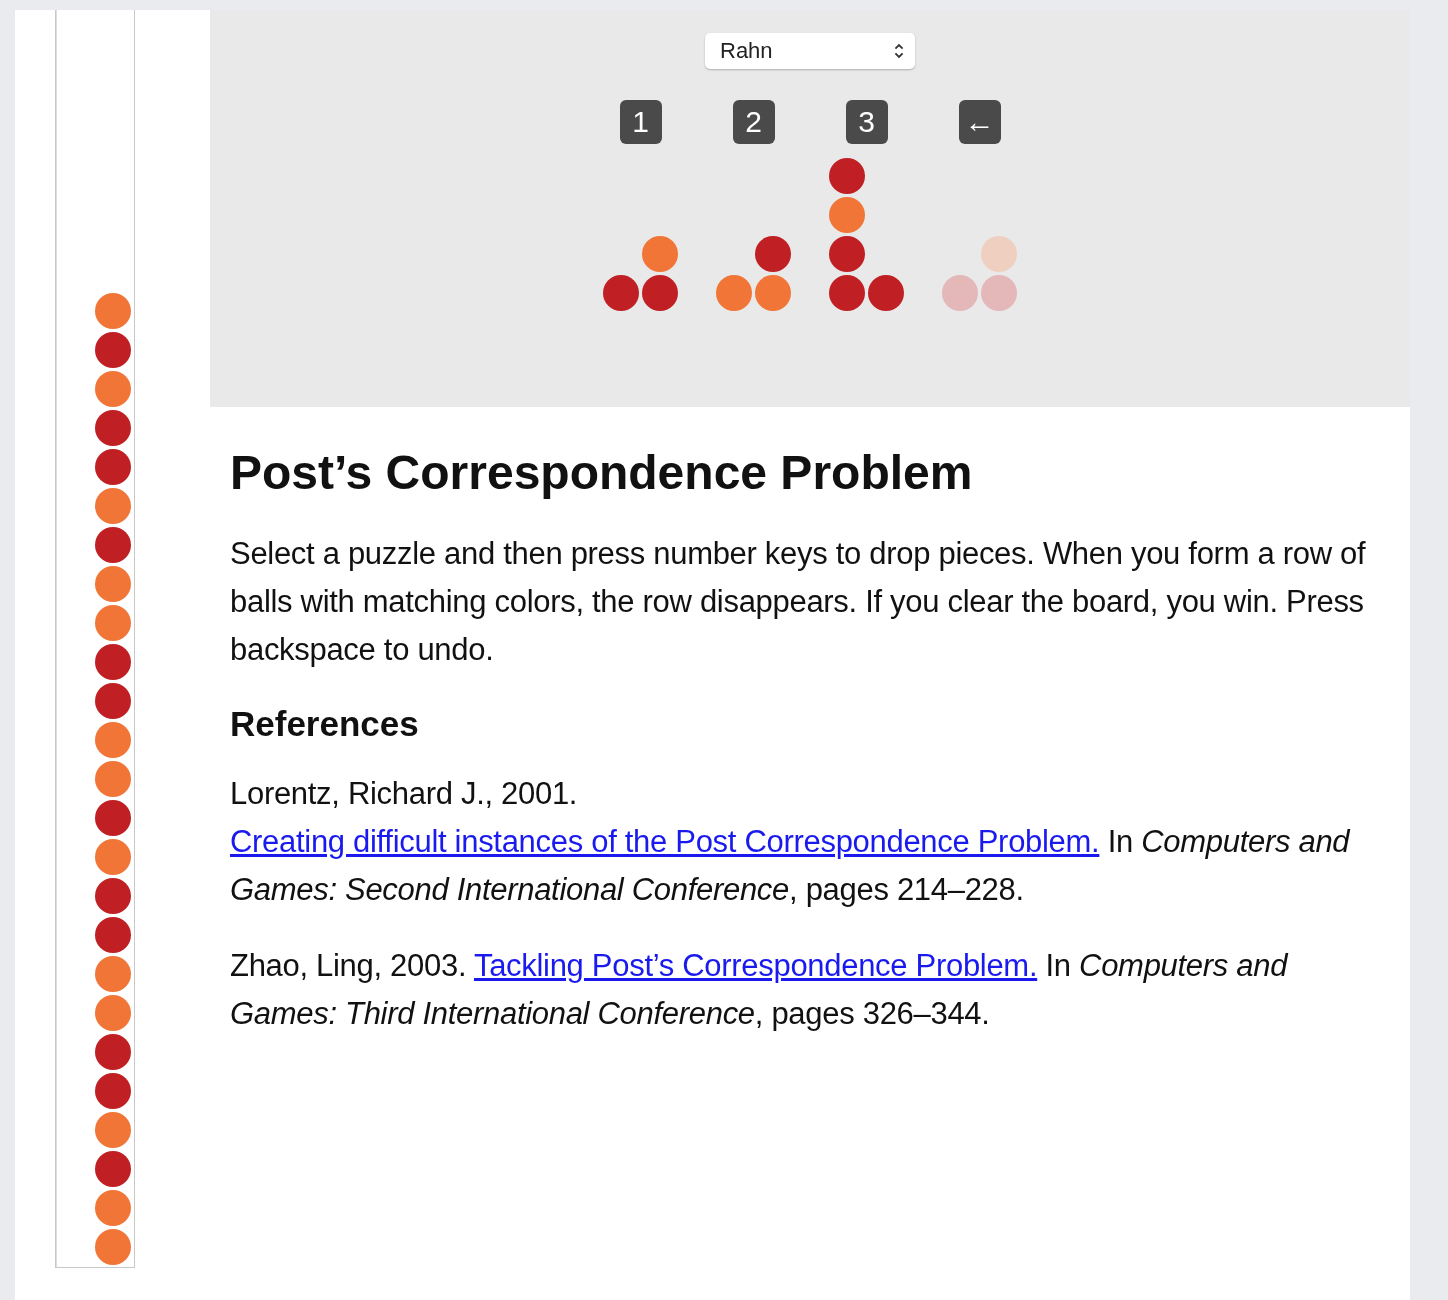  Describe the element at coordinates (760, 990) in the screenshot. I see `reference-text: Zhao, Ling, 2003. Tackling Post’s Correspondence Problem. In Computers and Games: Third International Conference, pages 326–344.` at that location.